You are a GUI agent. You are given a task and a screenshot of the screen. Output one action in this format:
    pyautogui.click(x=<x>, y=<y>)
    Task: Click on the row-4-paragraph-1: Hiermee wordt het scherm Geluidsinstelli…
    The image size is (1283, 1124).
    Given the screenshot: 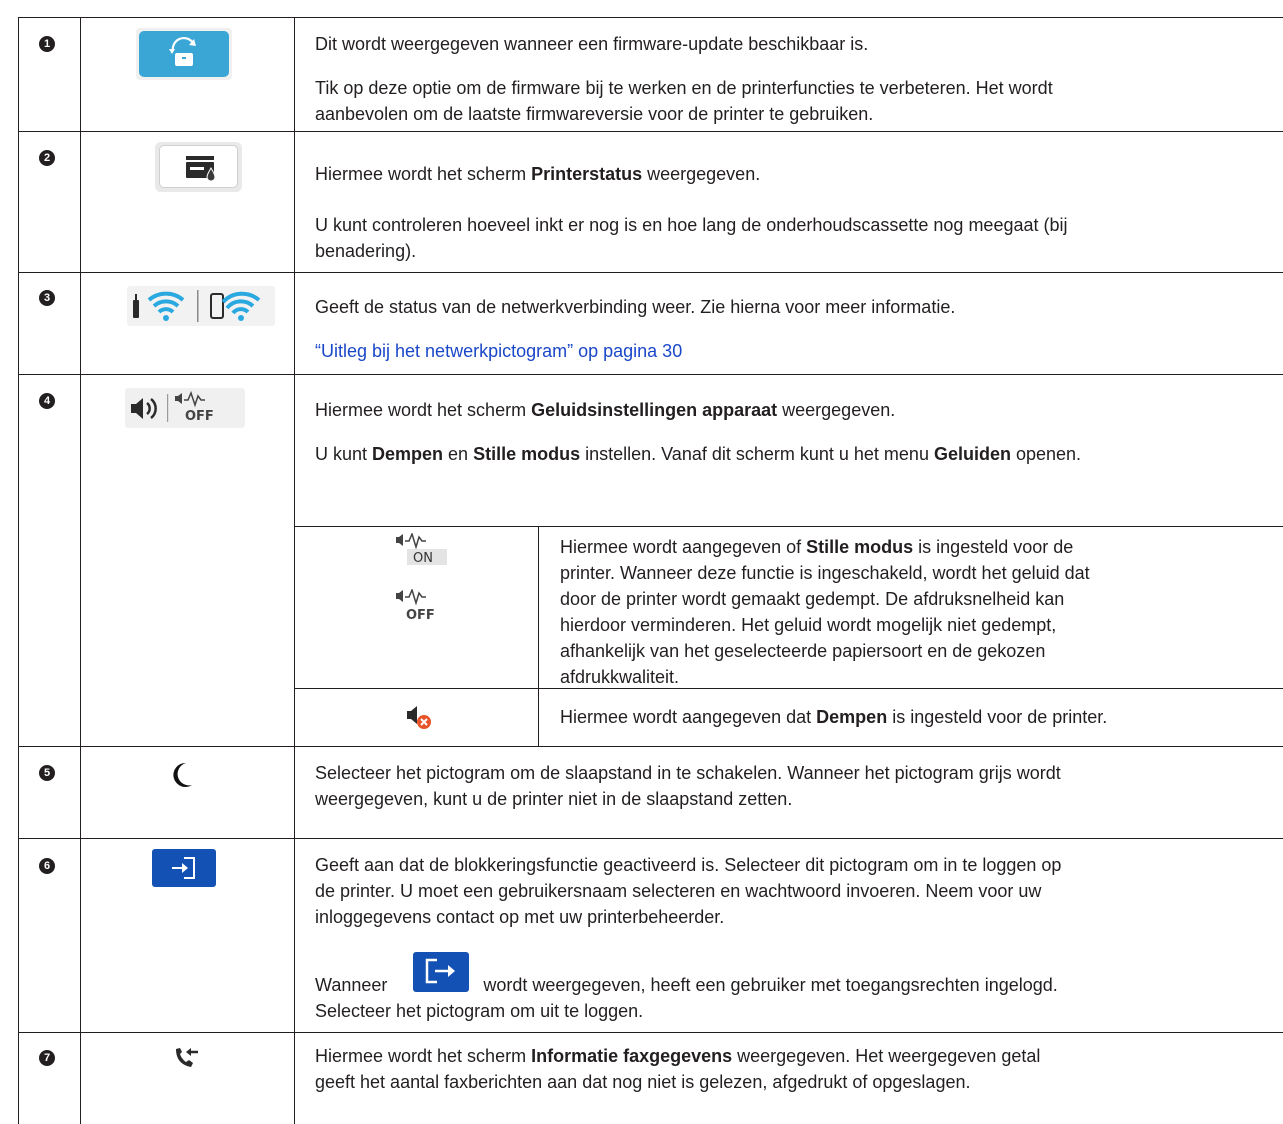 What is the action you would take?
    pyautogui.click(x=605, y=410)
    